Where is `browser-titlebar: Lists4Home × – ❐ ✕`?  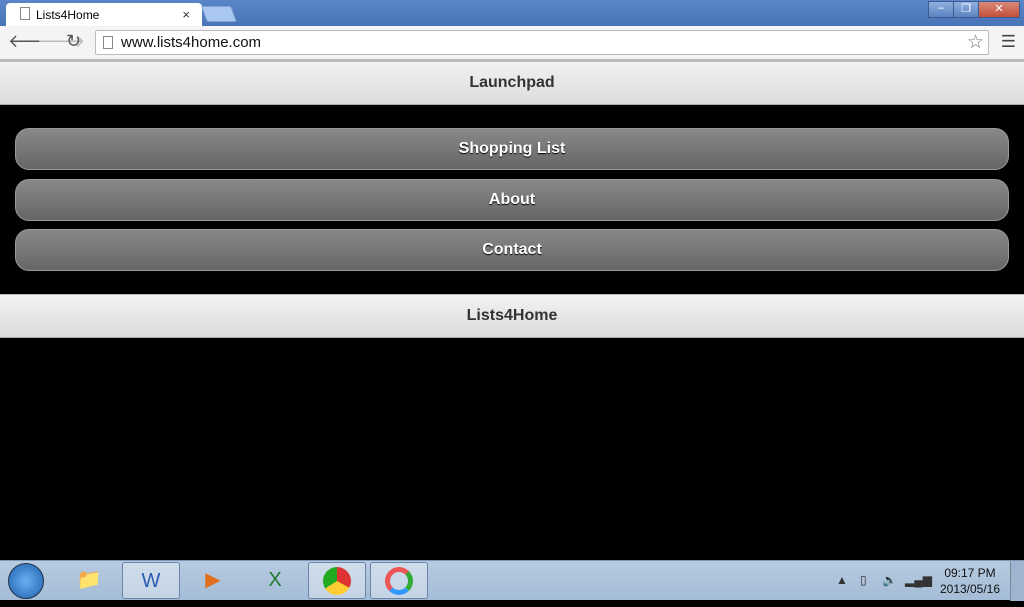 browser-titlebar: Lists4Home × – ❐ ✕ is located at coordinates (512, 13).